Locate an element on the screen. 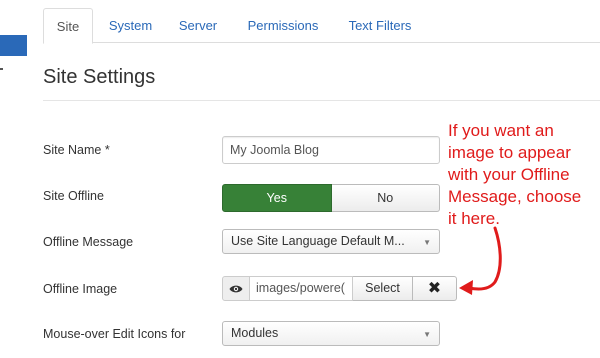 Image resolution: width=600 pixels, height=358 pixels. mouseover-edit-select: Modules ▼ is located at coordinates (331, 333).